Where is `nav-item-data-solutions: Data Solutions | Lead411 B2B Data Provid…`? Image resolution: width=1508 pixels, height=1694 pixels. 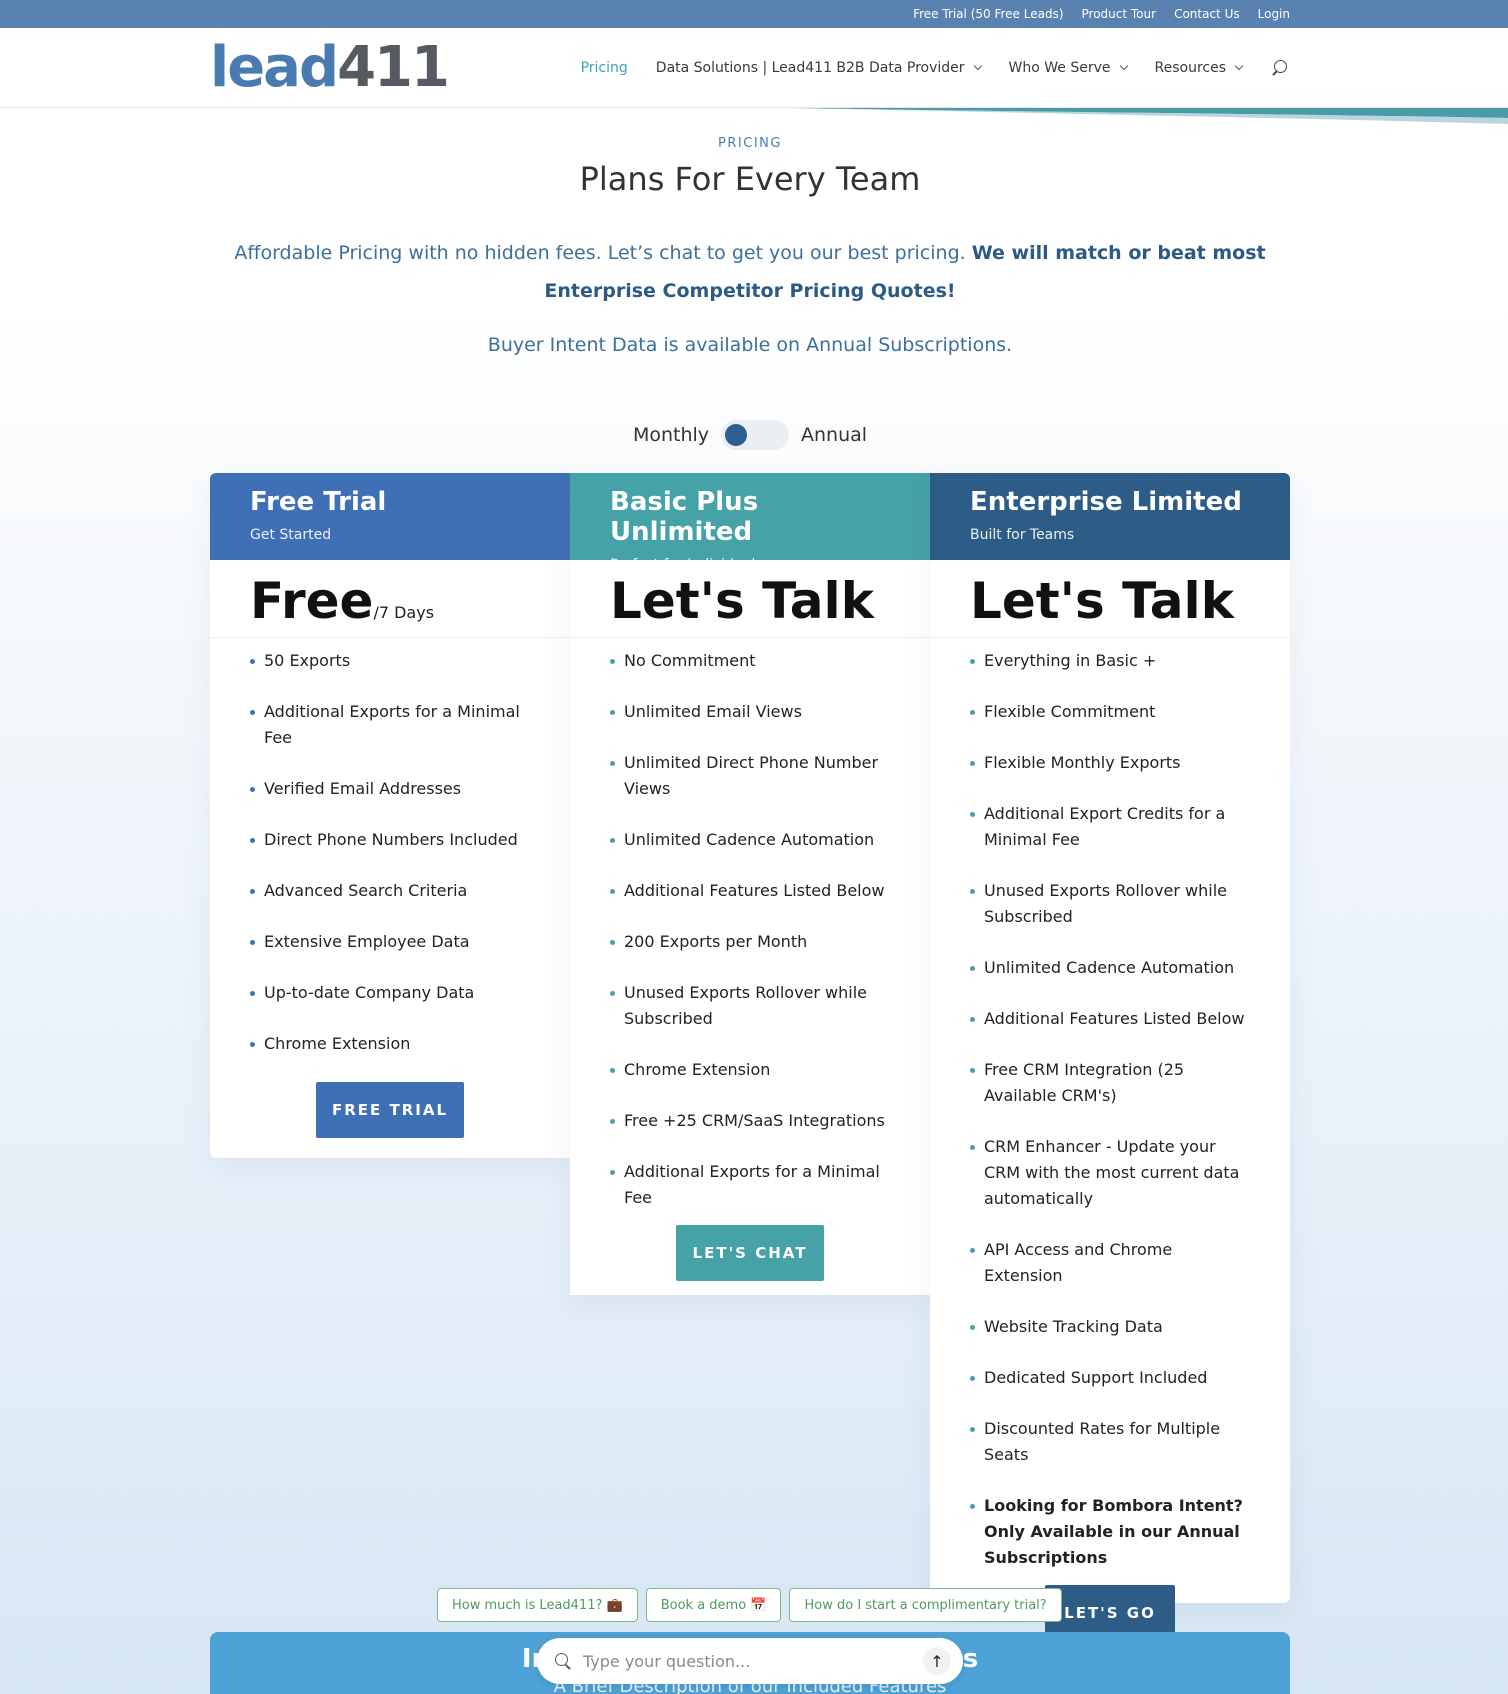
nav-item-data-solutions: Data Solutions | Lead411 B2B Data Provid… is located at coordinates (818, 68).